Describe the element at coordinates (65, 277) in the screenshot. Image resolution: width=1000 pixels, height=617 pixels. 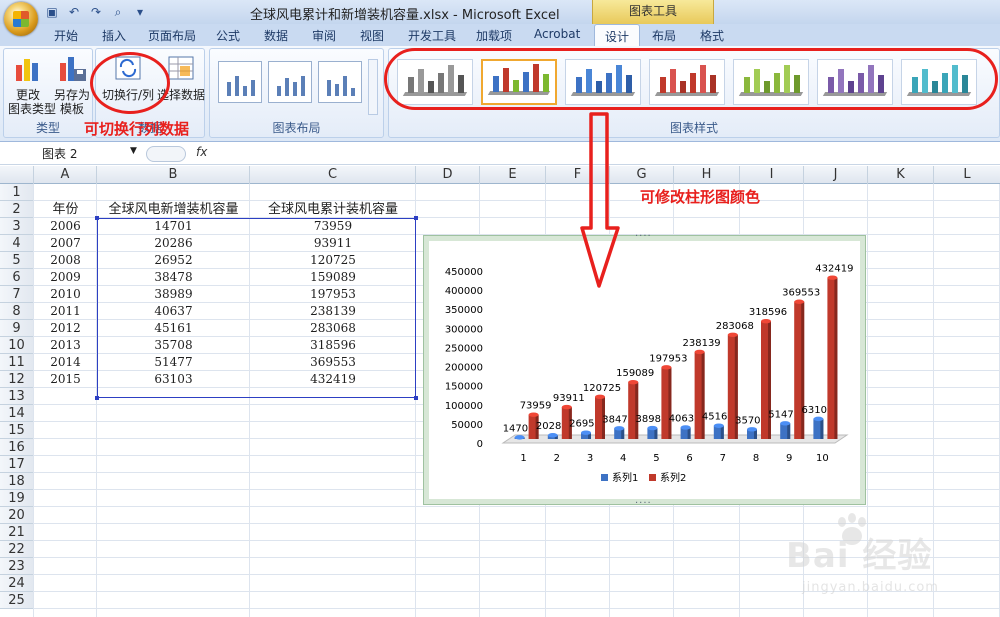
I see `sheet-cell: 2009` at that location.